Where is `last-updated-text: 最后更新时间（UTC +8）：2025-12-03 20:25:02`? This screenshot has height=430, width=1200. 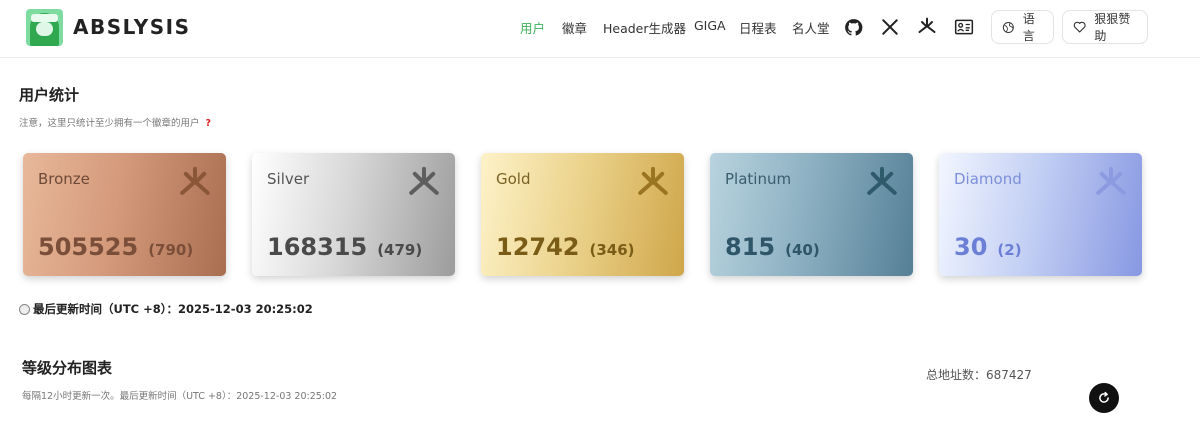 last-updated-text: 最后更新时间（UTC +8）：2025-12-03 20:25:02 is located at coordinates (173, 309).